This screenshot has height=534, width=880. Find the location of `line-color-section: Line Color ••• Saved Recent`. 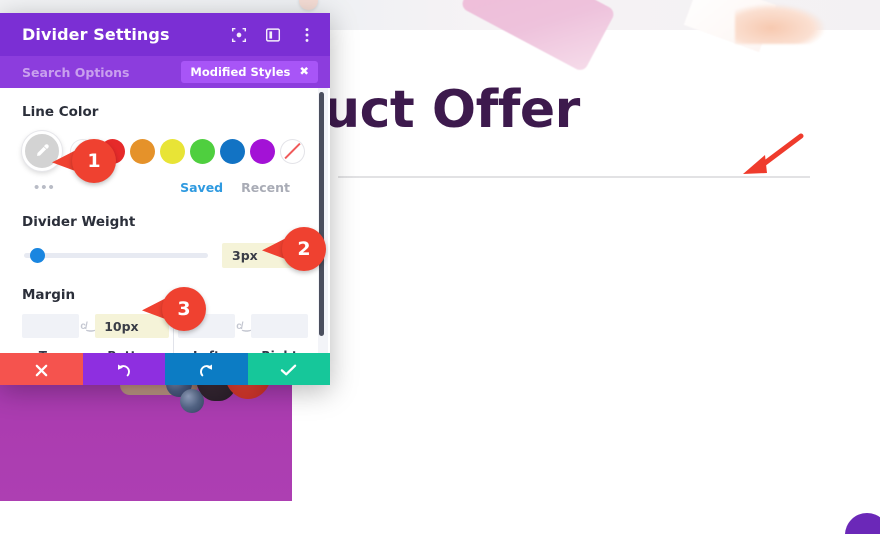

line-color-section: Line Color ••• Saved Recent is located at coordinates (165, 141).